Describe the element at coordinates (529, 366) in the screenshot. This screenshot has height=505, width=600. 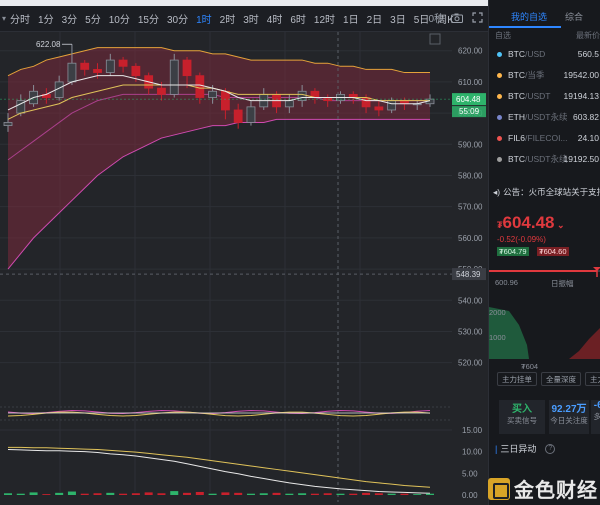
I see `depth-bottom-label: ₮604` at that location.